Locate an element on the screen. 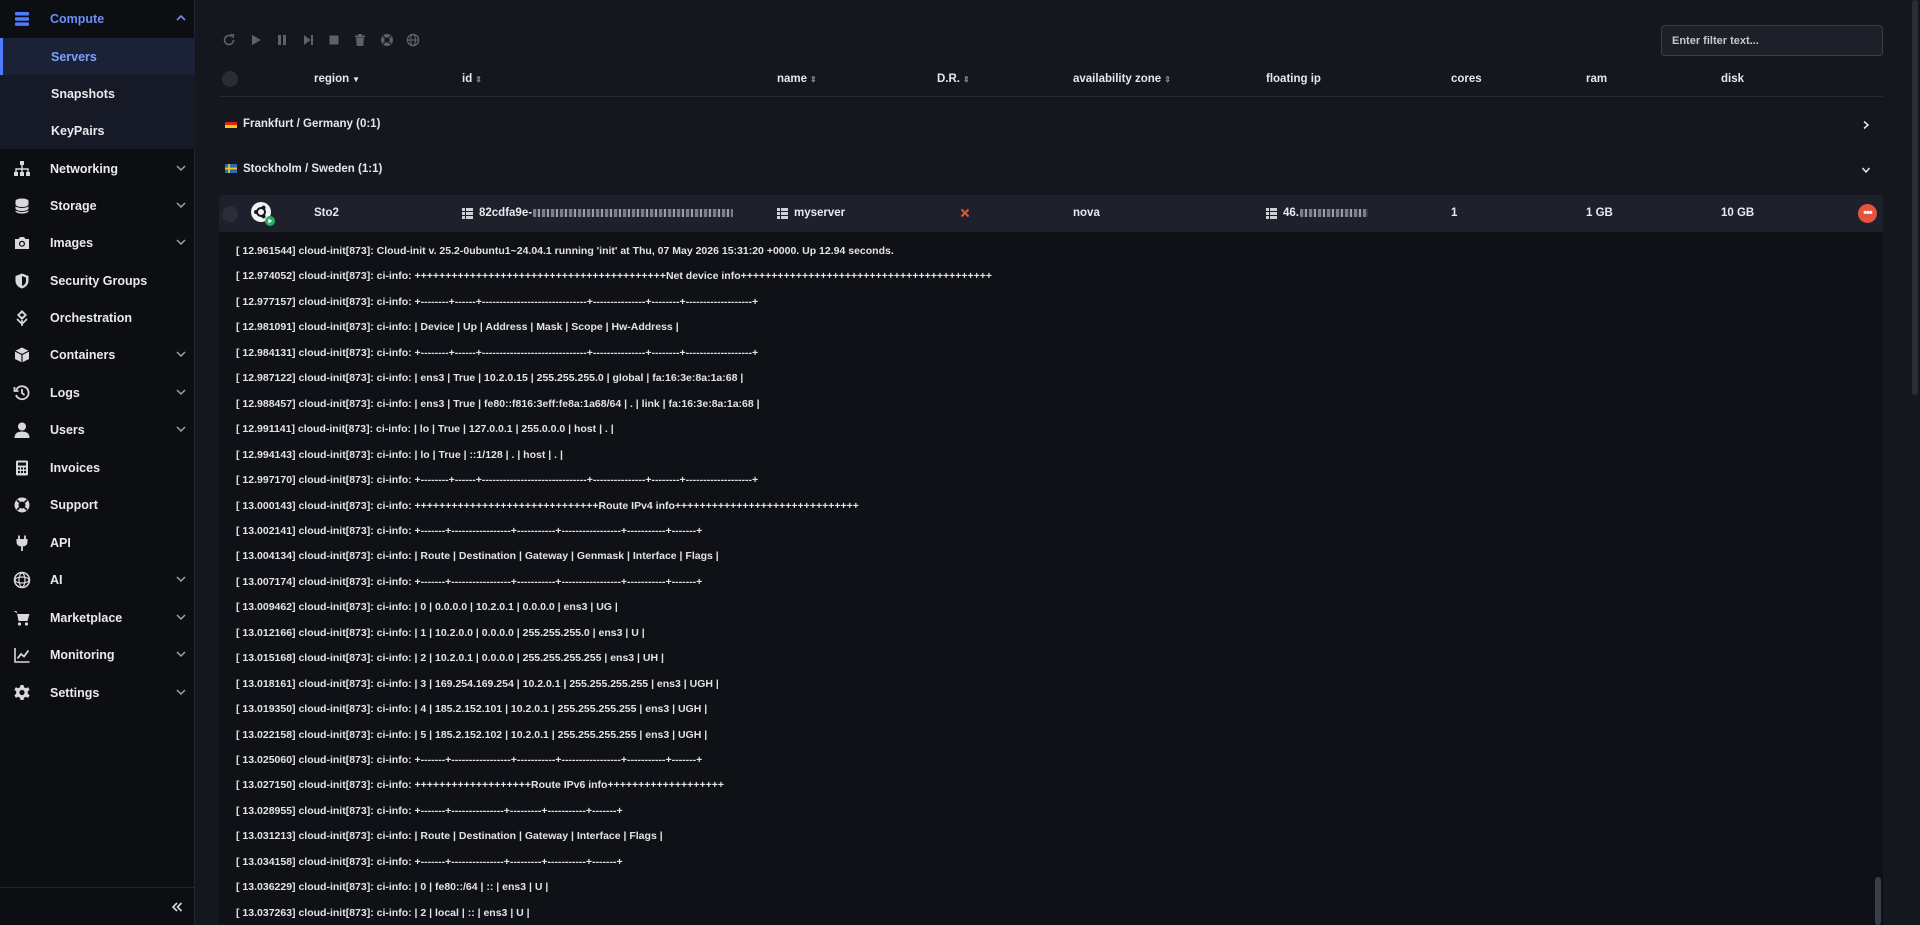 The height and width of the screenshot is (925, 1920). sidebar-subitem-label: Servers is located at coordinates (74, 57).